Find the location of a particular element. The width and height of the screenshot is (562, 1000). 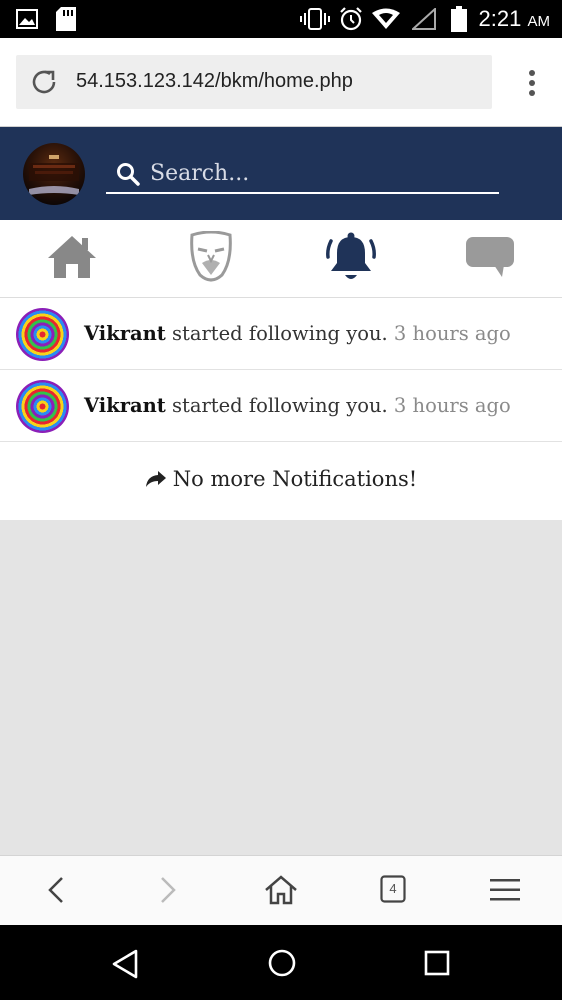

nav-tabs is located at coordinates (281, 259).